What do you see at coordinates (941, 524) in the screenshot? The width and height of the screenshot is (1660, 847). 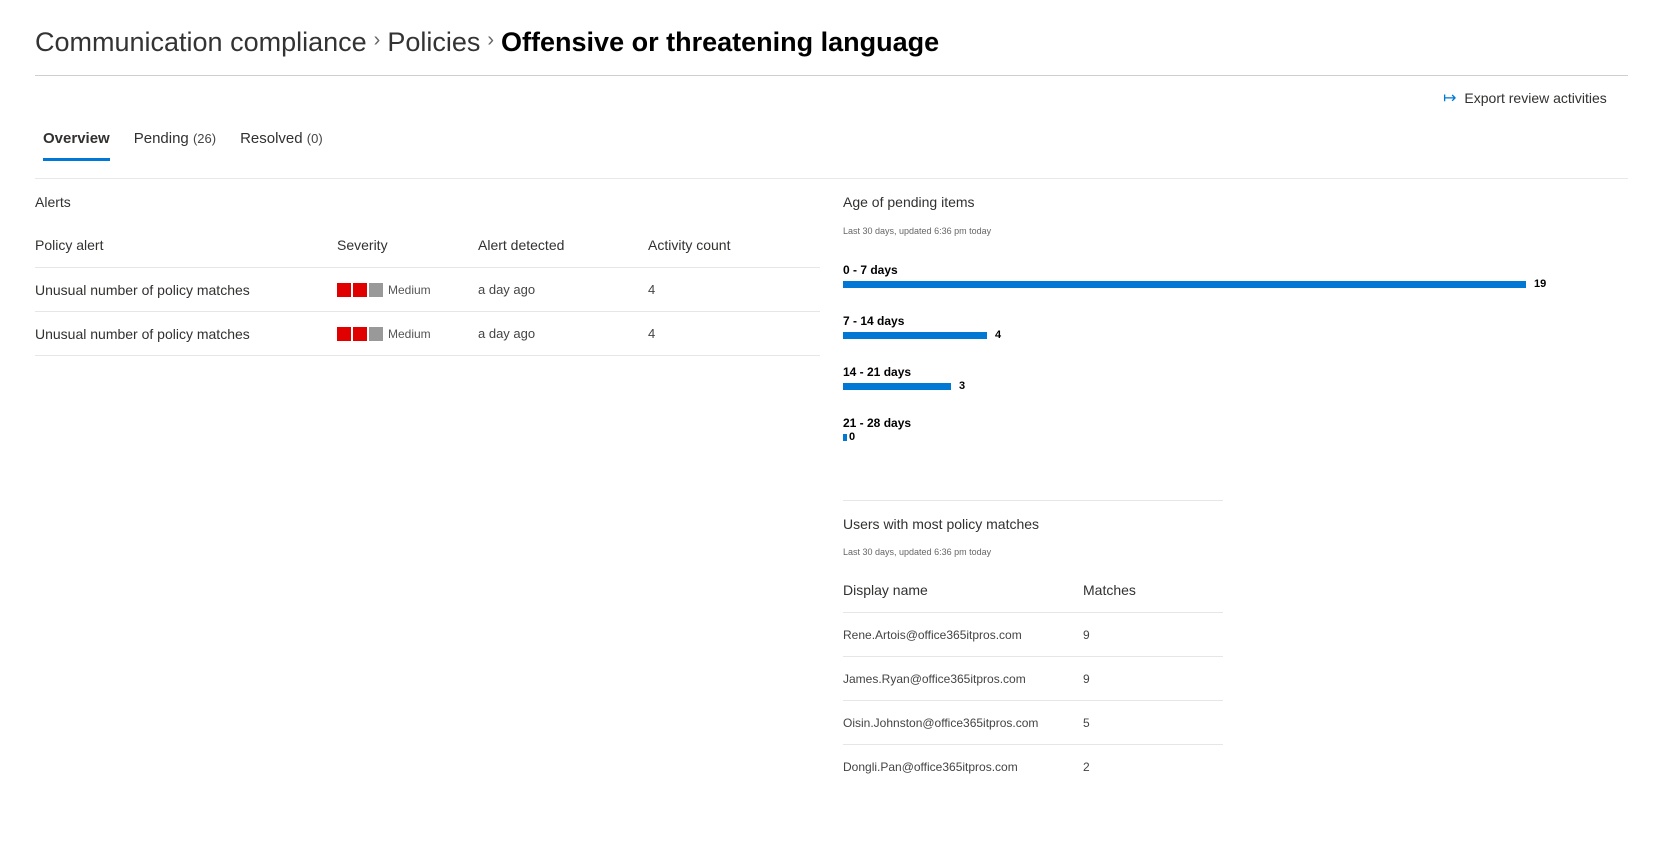 I see `users-title: Users with most policy matches` at bounding box center [941, 524].